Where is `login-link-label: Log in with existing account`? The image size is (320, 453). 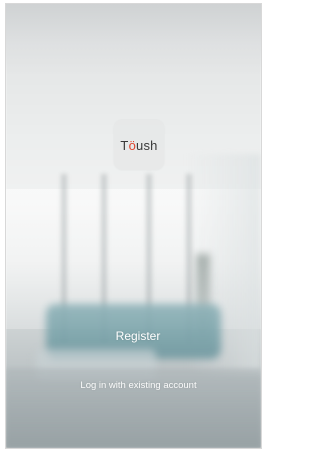 login-link-label: Log in with existing account is located at coordinates (138, 385).